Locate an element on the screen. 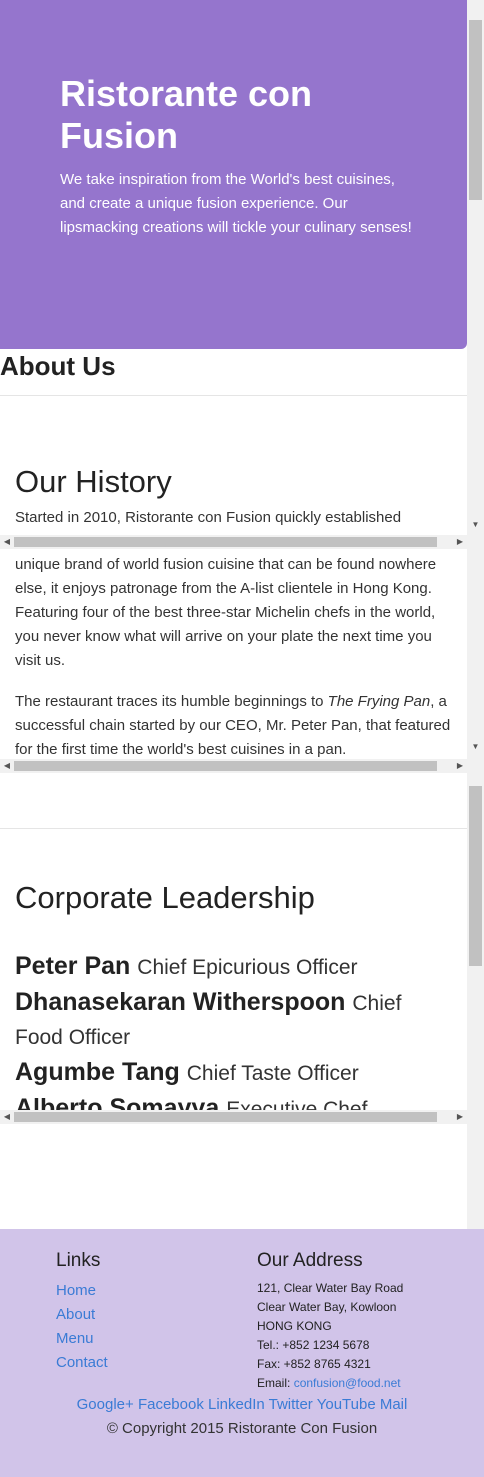 The image size is (484, 1477). history-vscrollbar is located at coordinates (475, 542).